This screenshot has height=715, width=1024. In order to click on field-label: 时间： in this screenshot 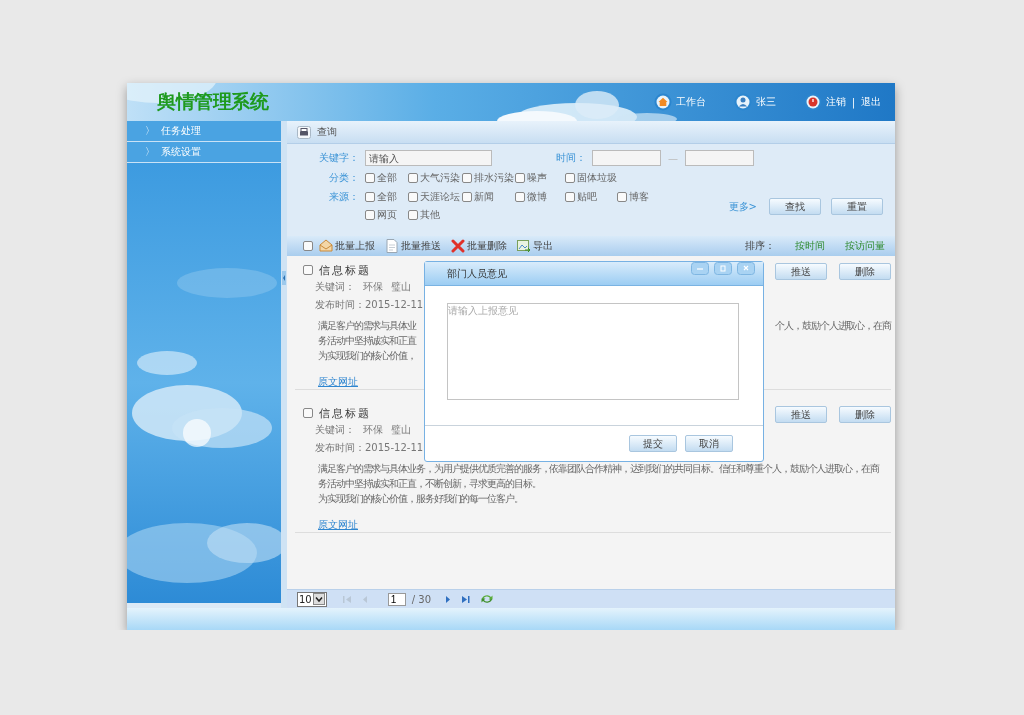, I will do `click(571, 158)`.